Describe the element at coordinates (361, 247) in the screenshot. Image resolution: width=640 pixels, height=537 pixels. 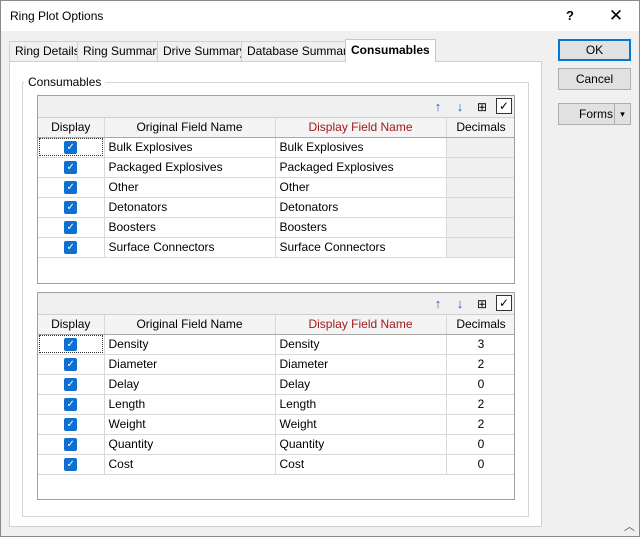
I see `display-field-name-cell: Surface Connectors` at that location.